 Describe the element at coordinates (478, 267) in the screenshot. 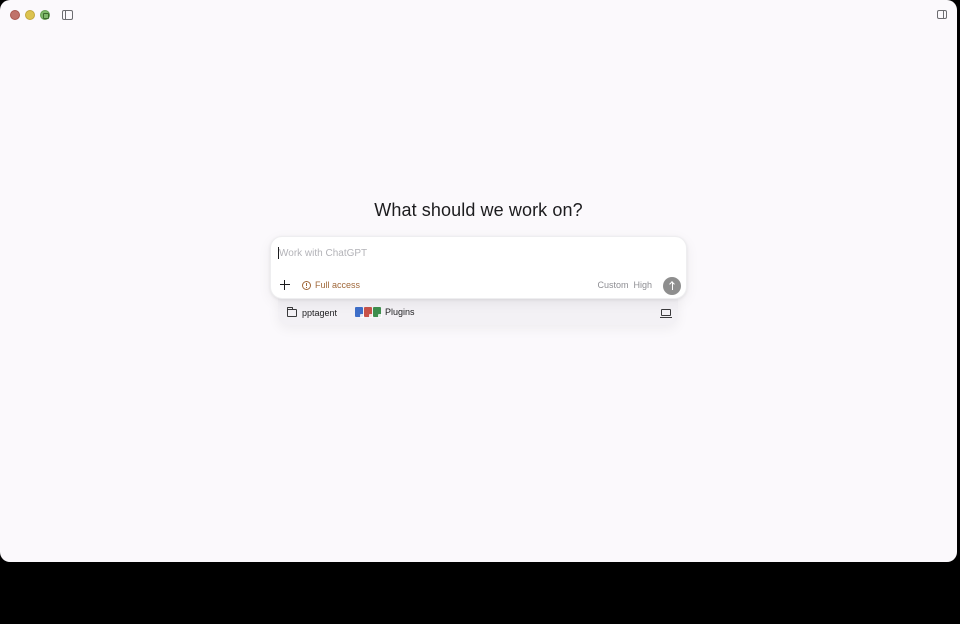

I see `prompt-composer: Full access Custom High` at that location.